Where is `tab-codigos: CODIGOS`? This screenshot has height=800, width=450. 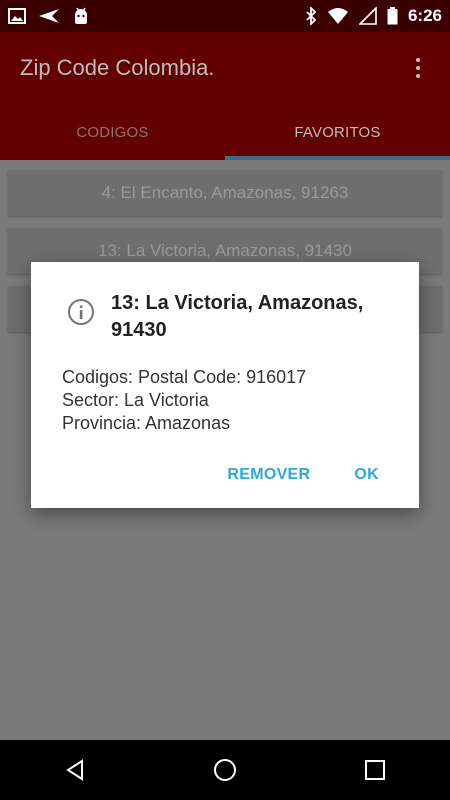 tab-codigos: CODIGOS is located at coordinates (112, 132).